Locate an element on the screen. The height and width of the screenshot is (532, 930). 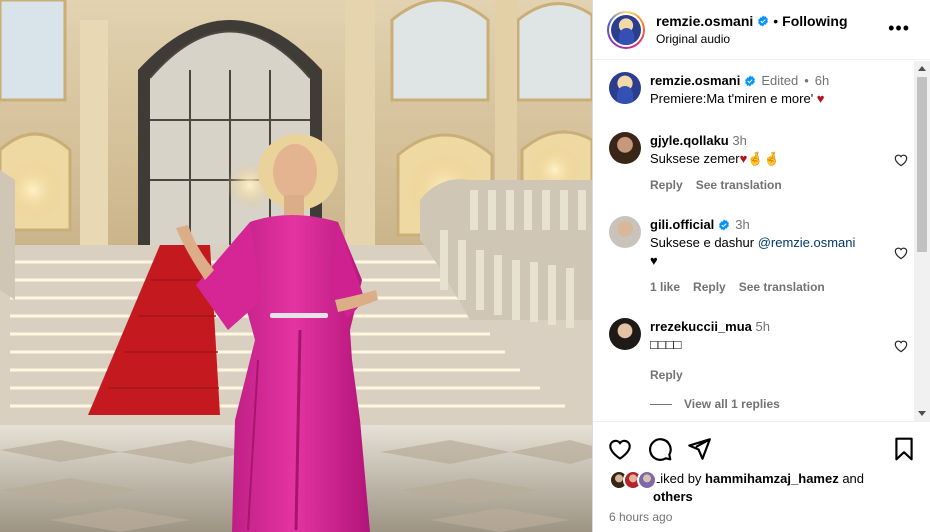
view-replies-button: View all 1 replies is located at coordinates (715, 404).